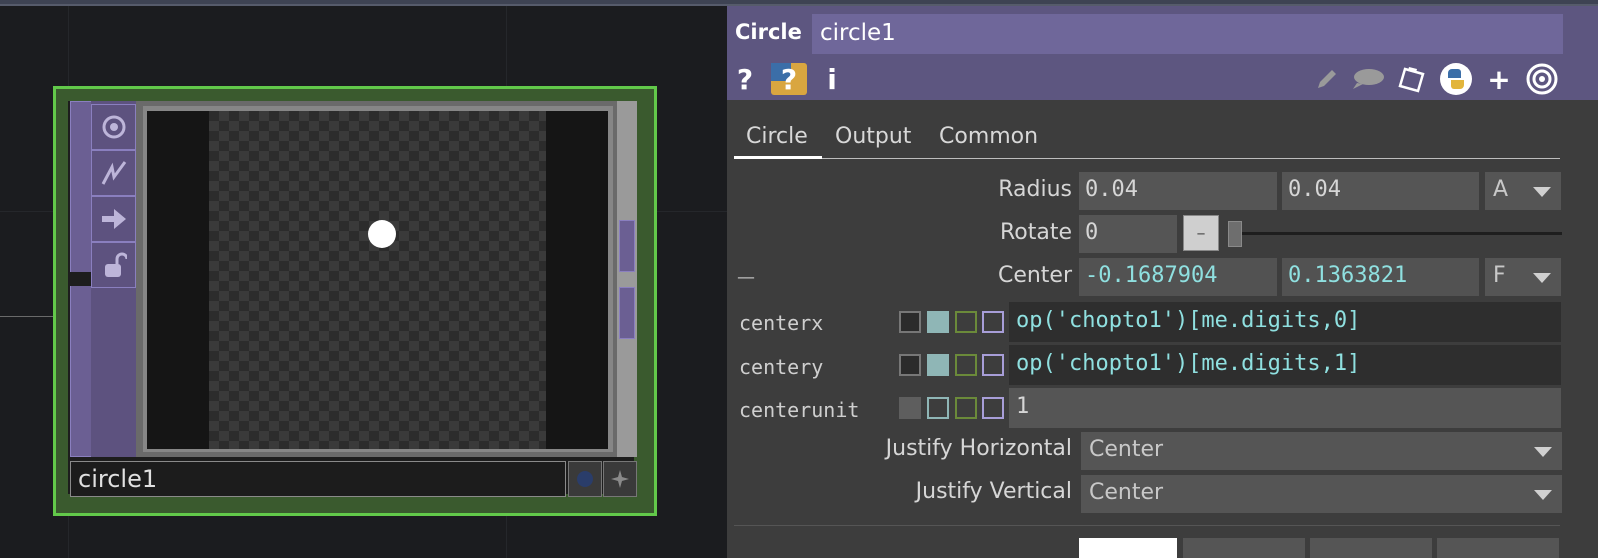 This screenshot has width=1598, height=558. What do you see at coordinates (113, 219) in the screenshot?
I see `export-arrow-icon` at bounding box center [113, 219].